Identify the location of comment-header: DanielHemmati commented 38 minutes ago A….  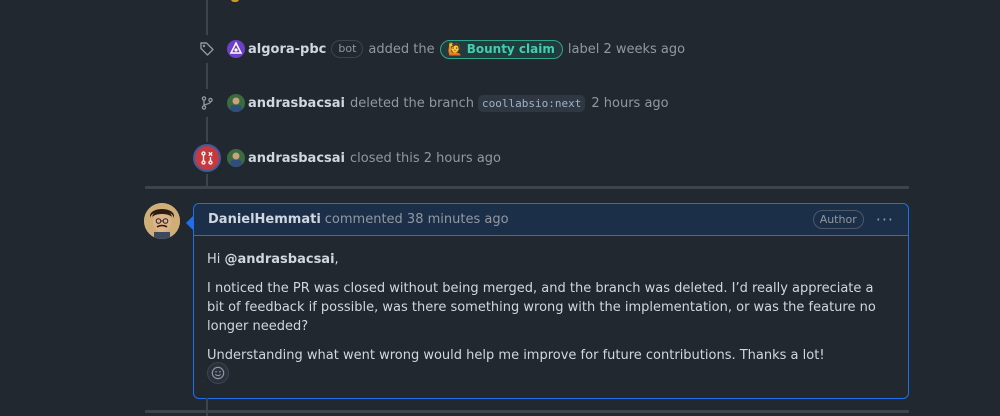
(551, 220).